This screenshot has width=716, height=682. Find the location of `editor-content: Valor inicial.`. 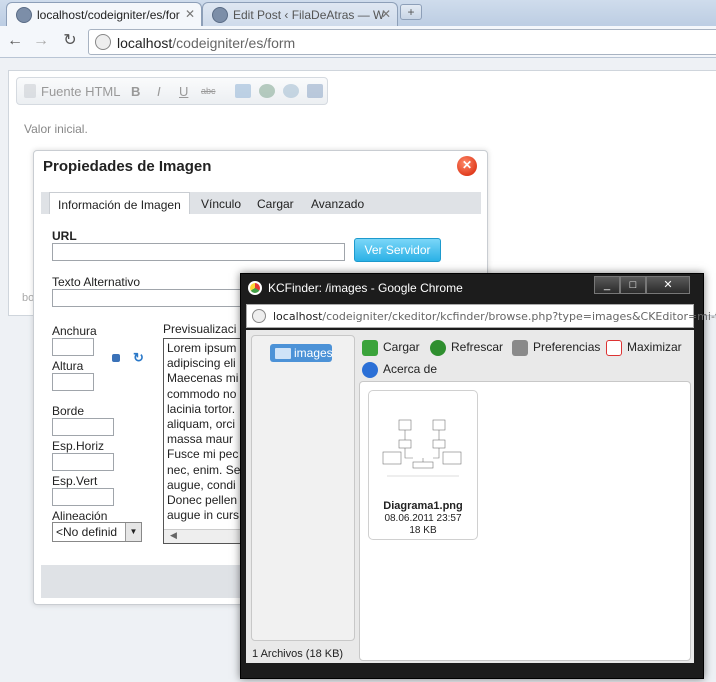

editor-content: Valor inicial. is located at coordinates (56, 129).